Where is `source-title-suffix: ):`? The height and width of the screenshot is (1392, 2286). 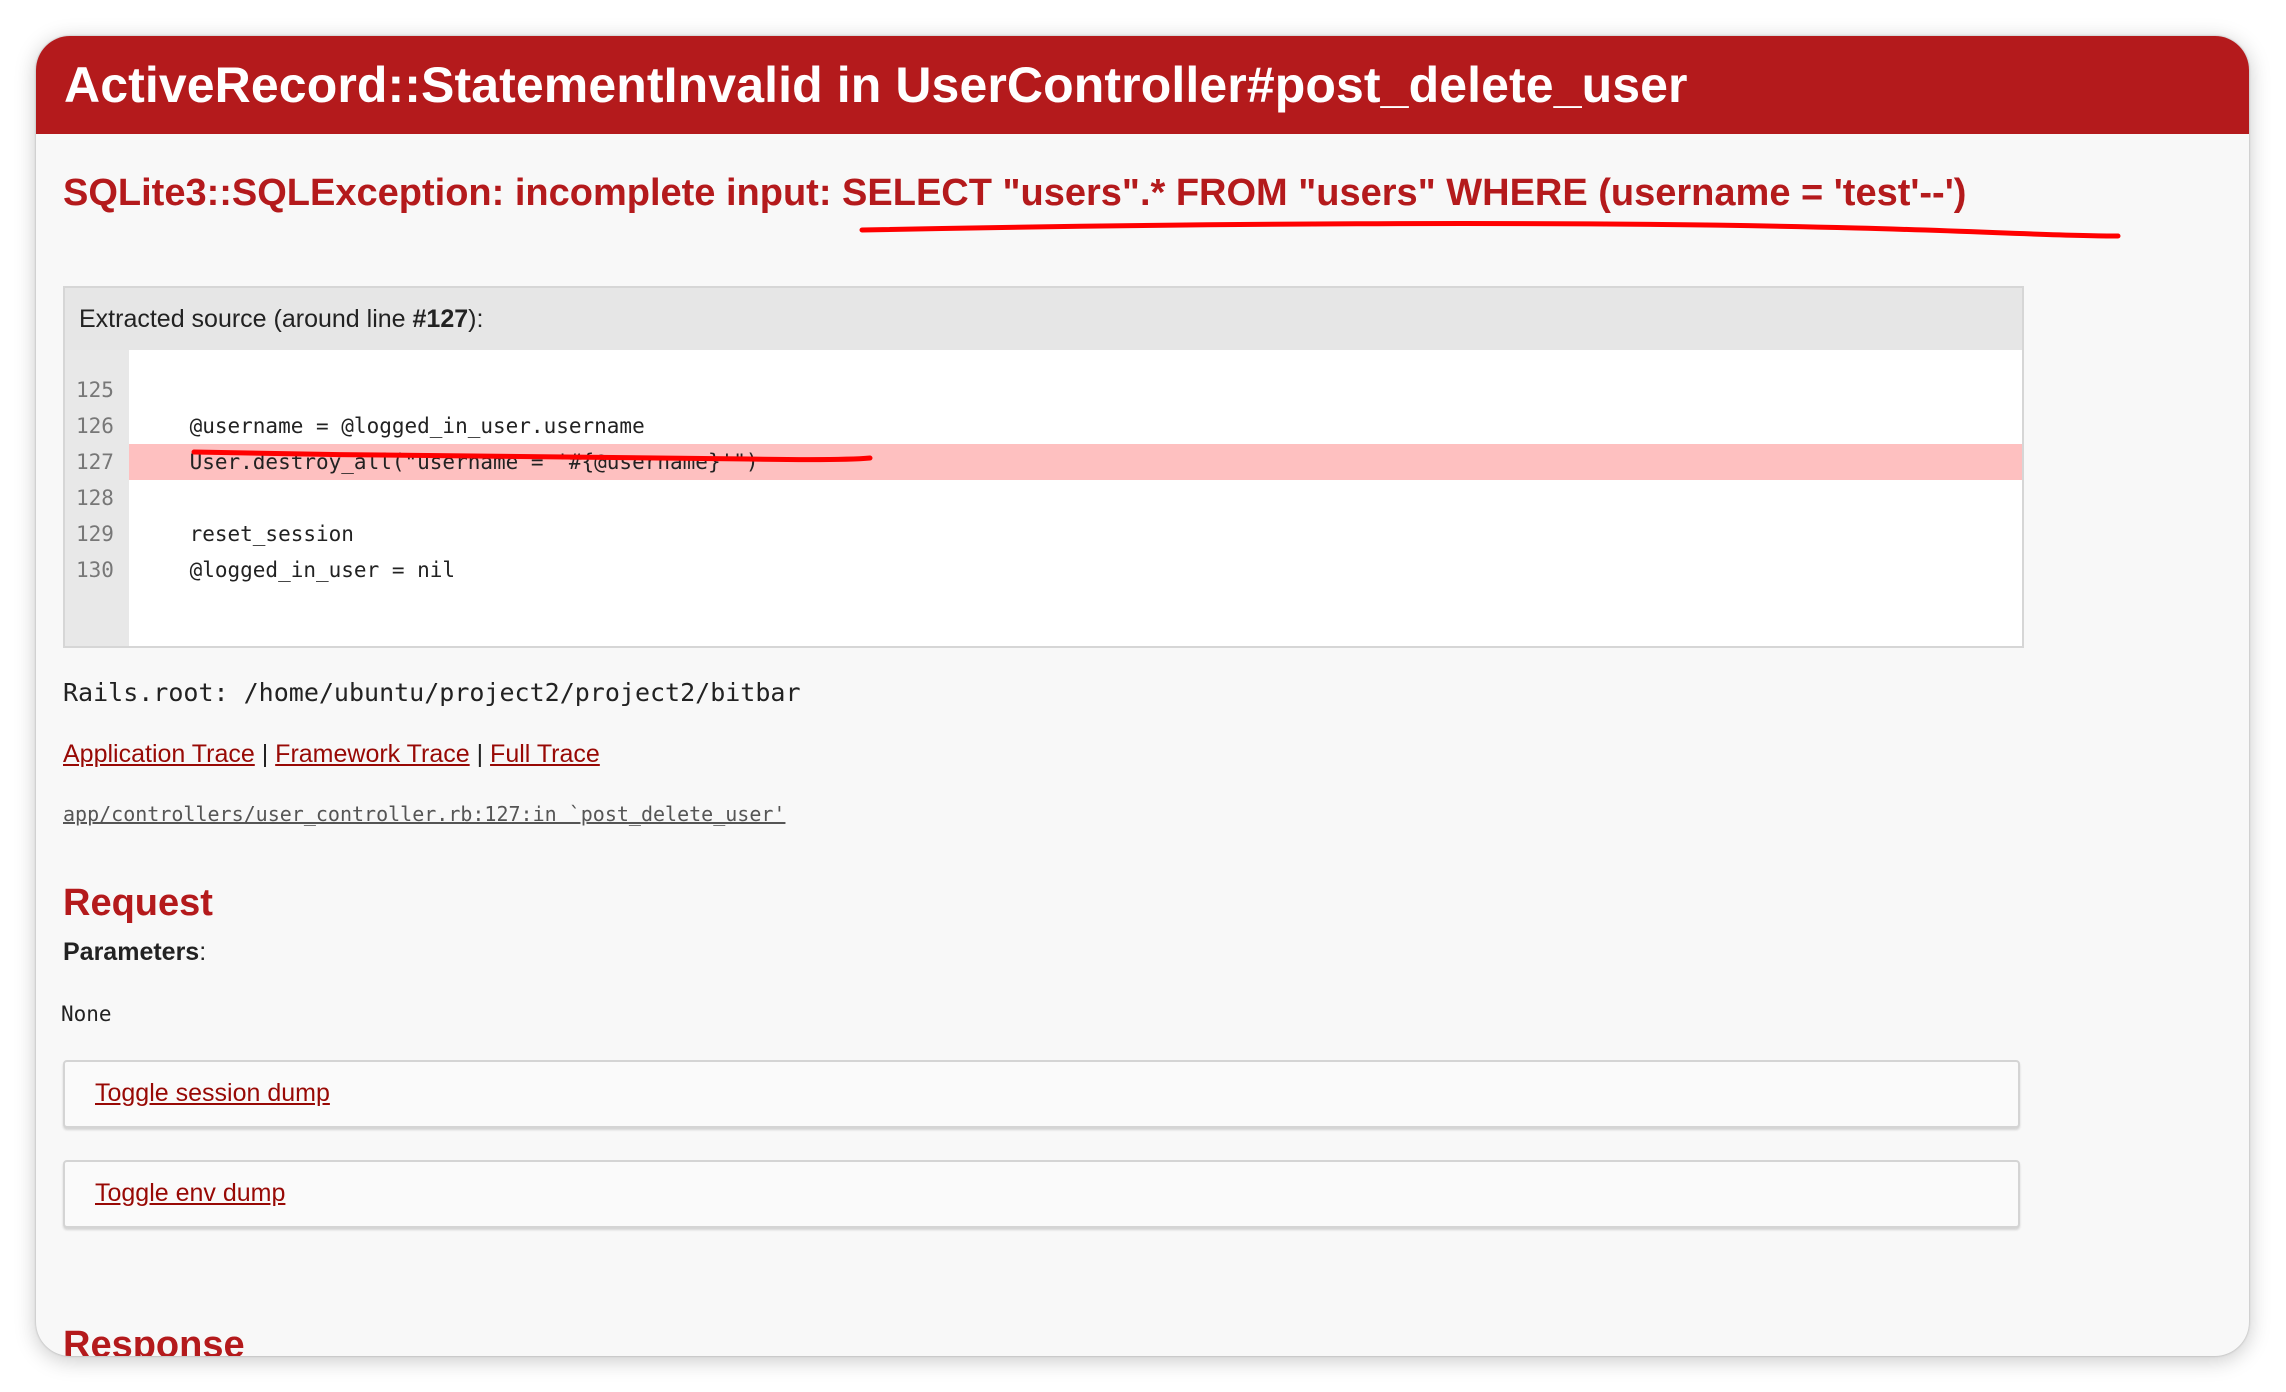 source-title-suffix: ): is located at coordinates (476, 319).